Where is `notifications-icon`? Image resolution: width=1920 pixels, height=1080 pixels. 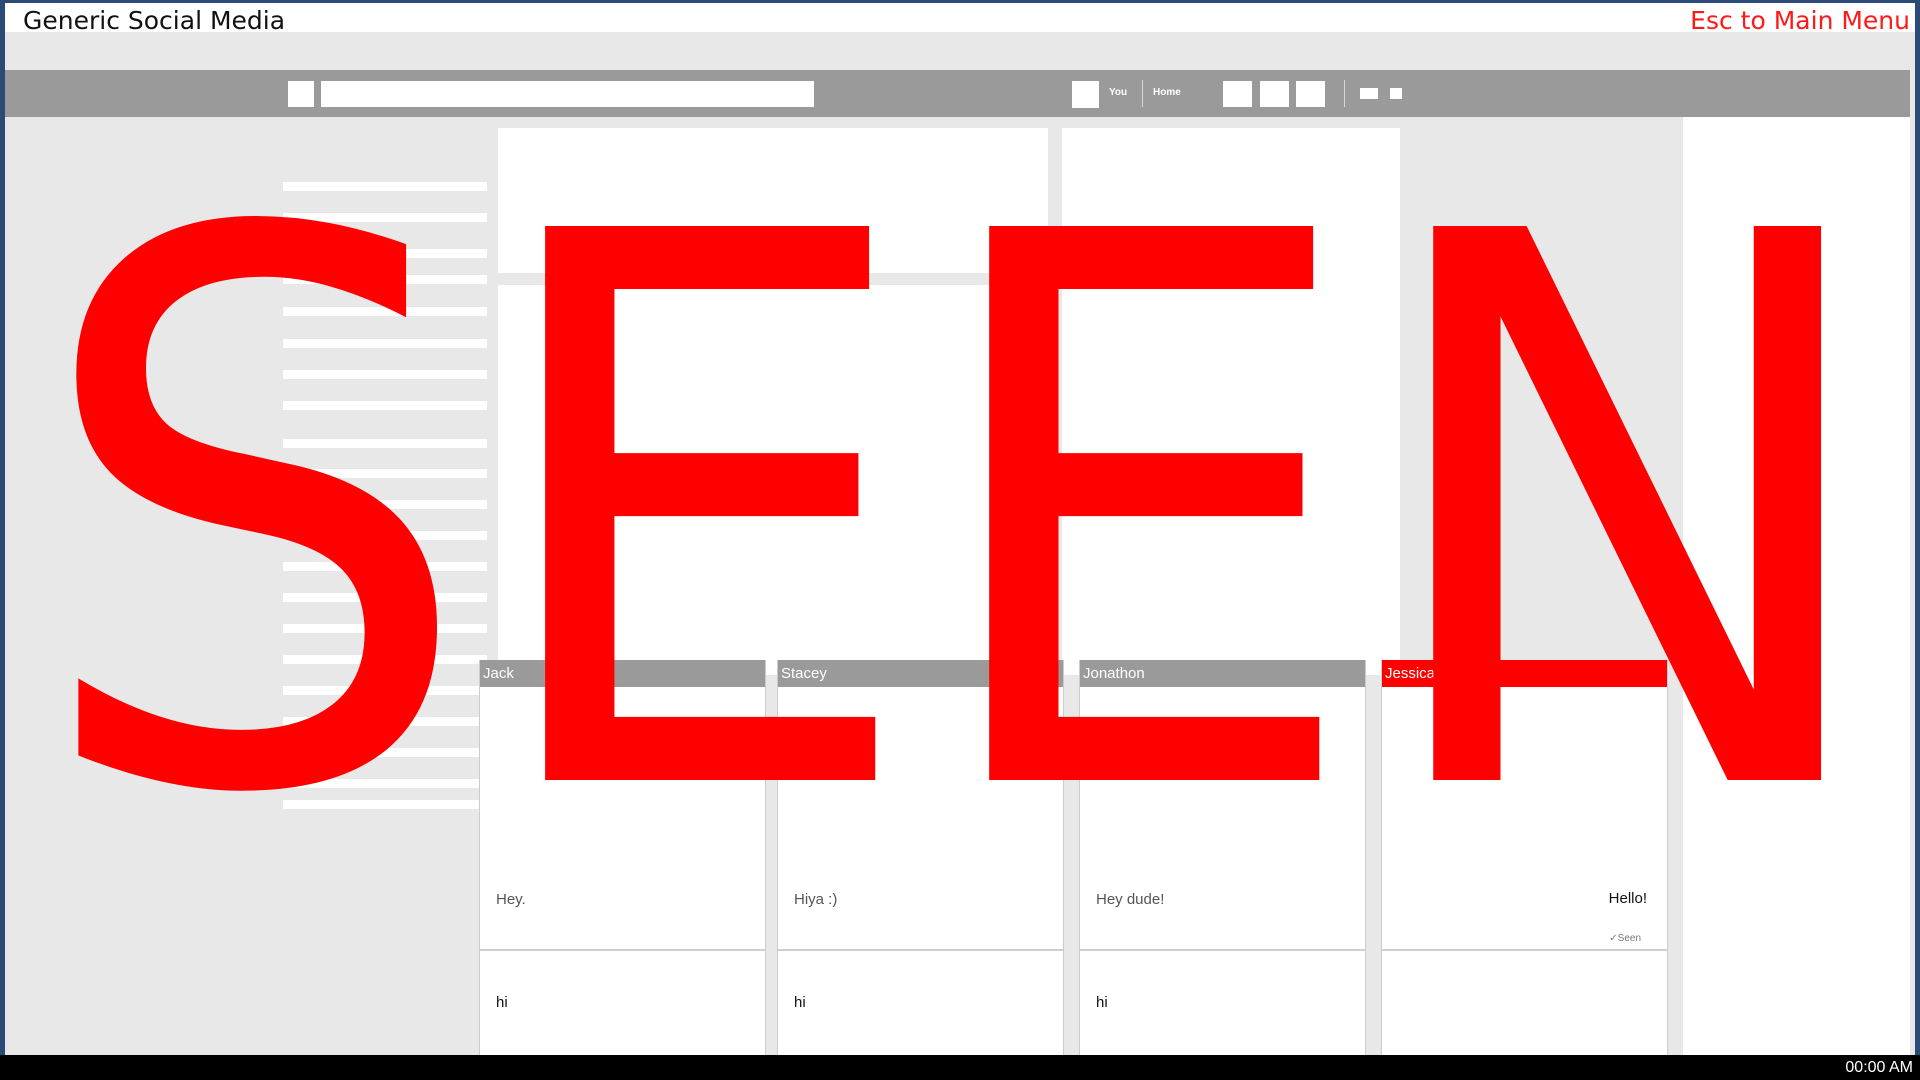 notifications-icon is located at coordinates (1310, 94).